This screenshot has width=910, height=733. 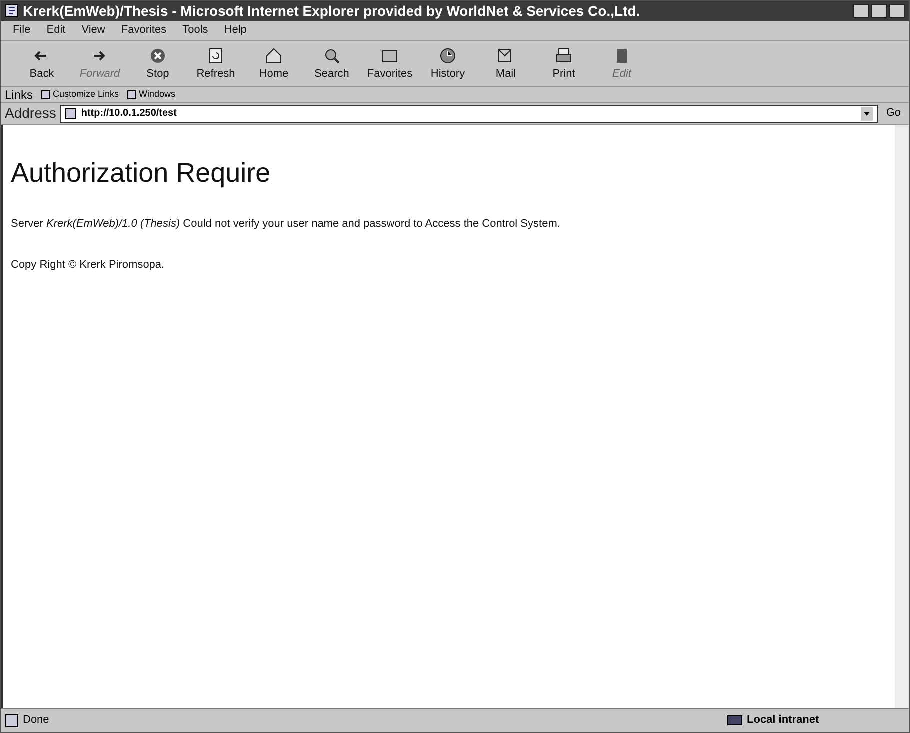 What do you see at coordinates (735, 721) in the screenshot?
I see `network-icon` at bounding box center [735, 721].